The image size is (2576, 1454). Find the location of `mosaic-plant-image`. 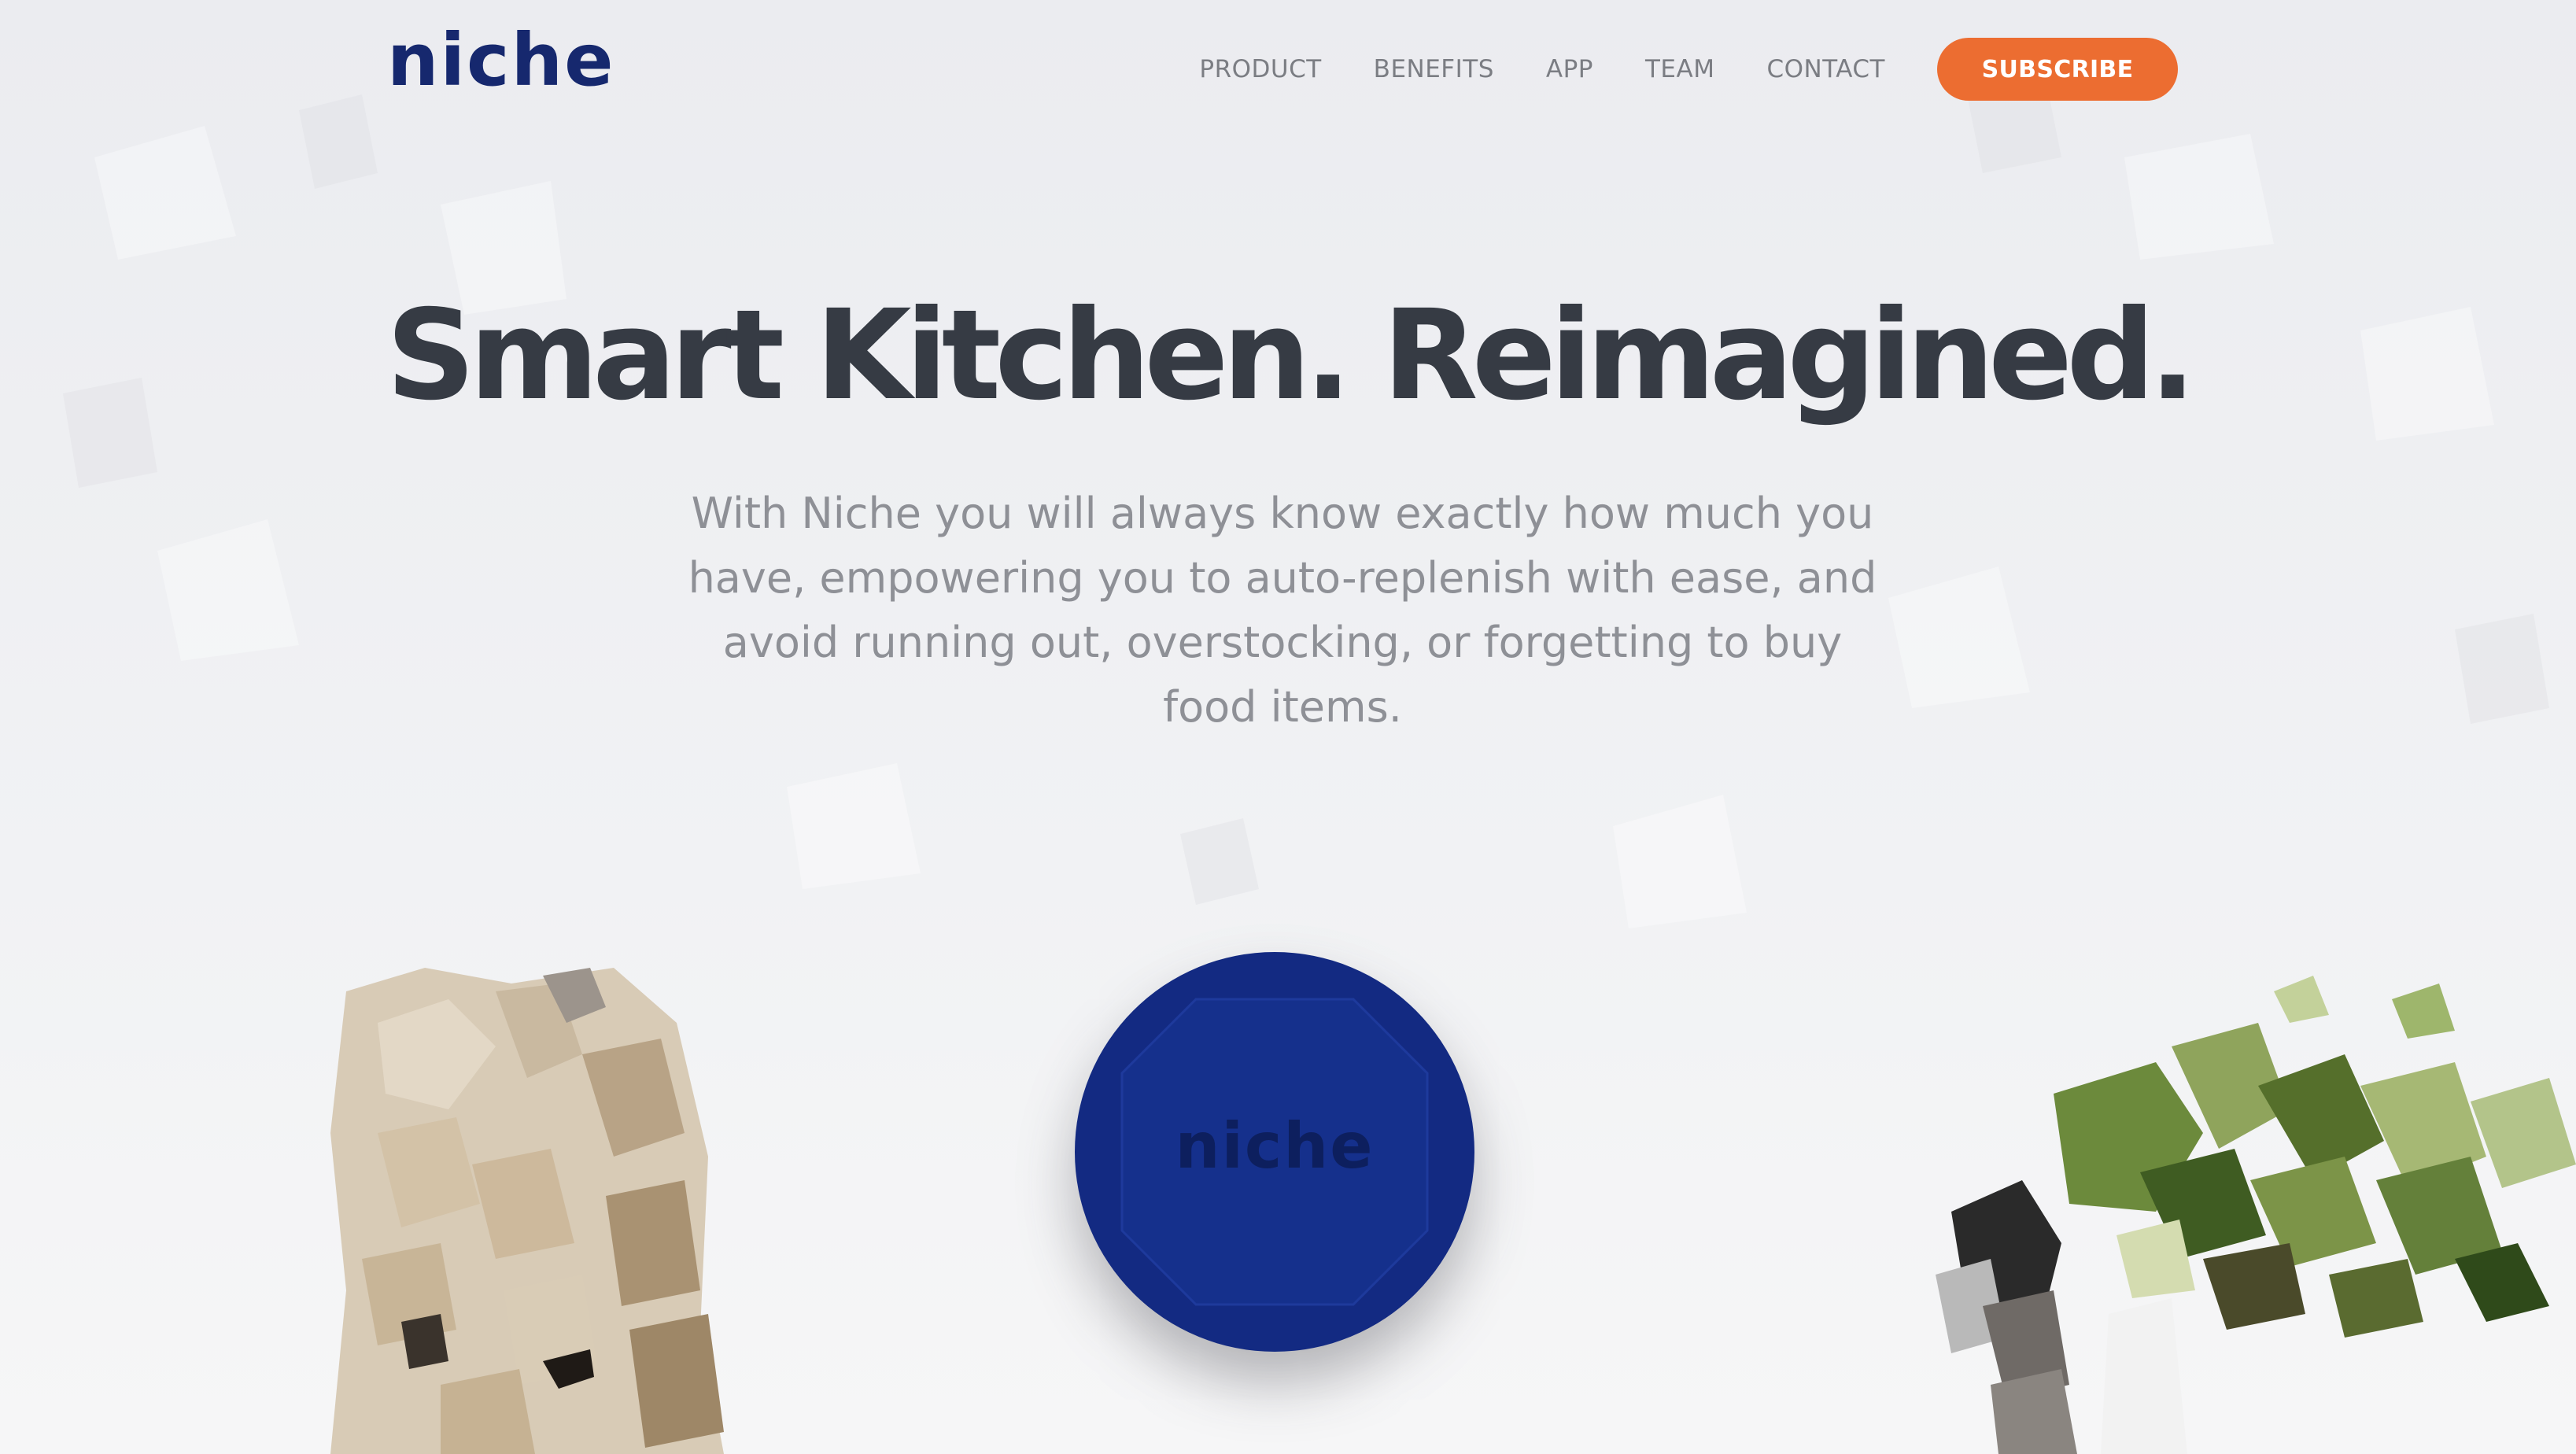

mosaic-plant-image is located at coordinates (2256, 1215).